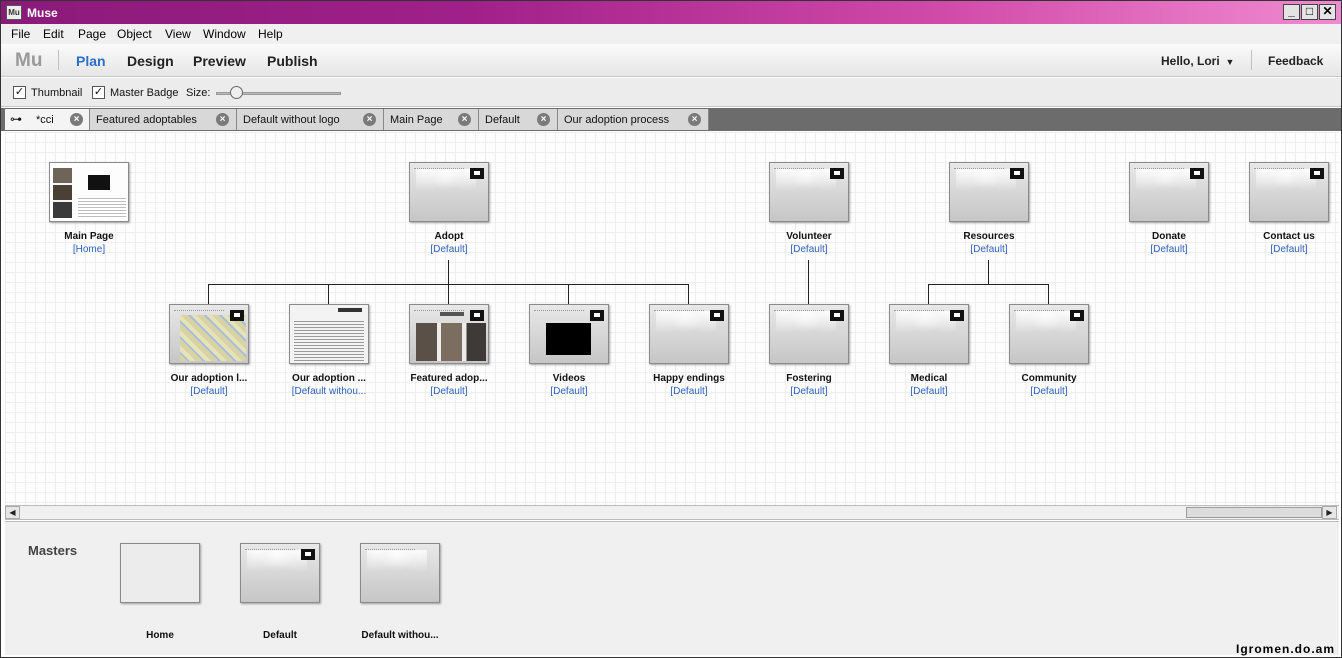 This screenshot has height=658, width=1342. Describe the element at coordinates (672, 512) in the screenshot. I see `horizontal-scrollbar: ◀ ▶` at that location.